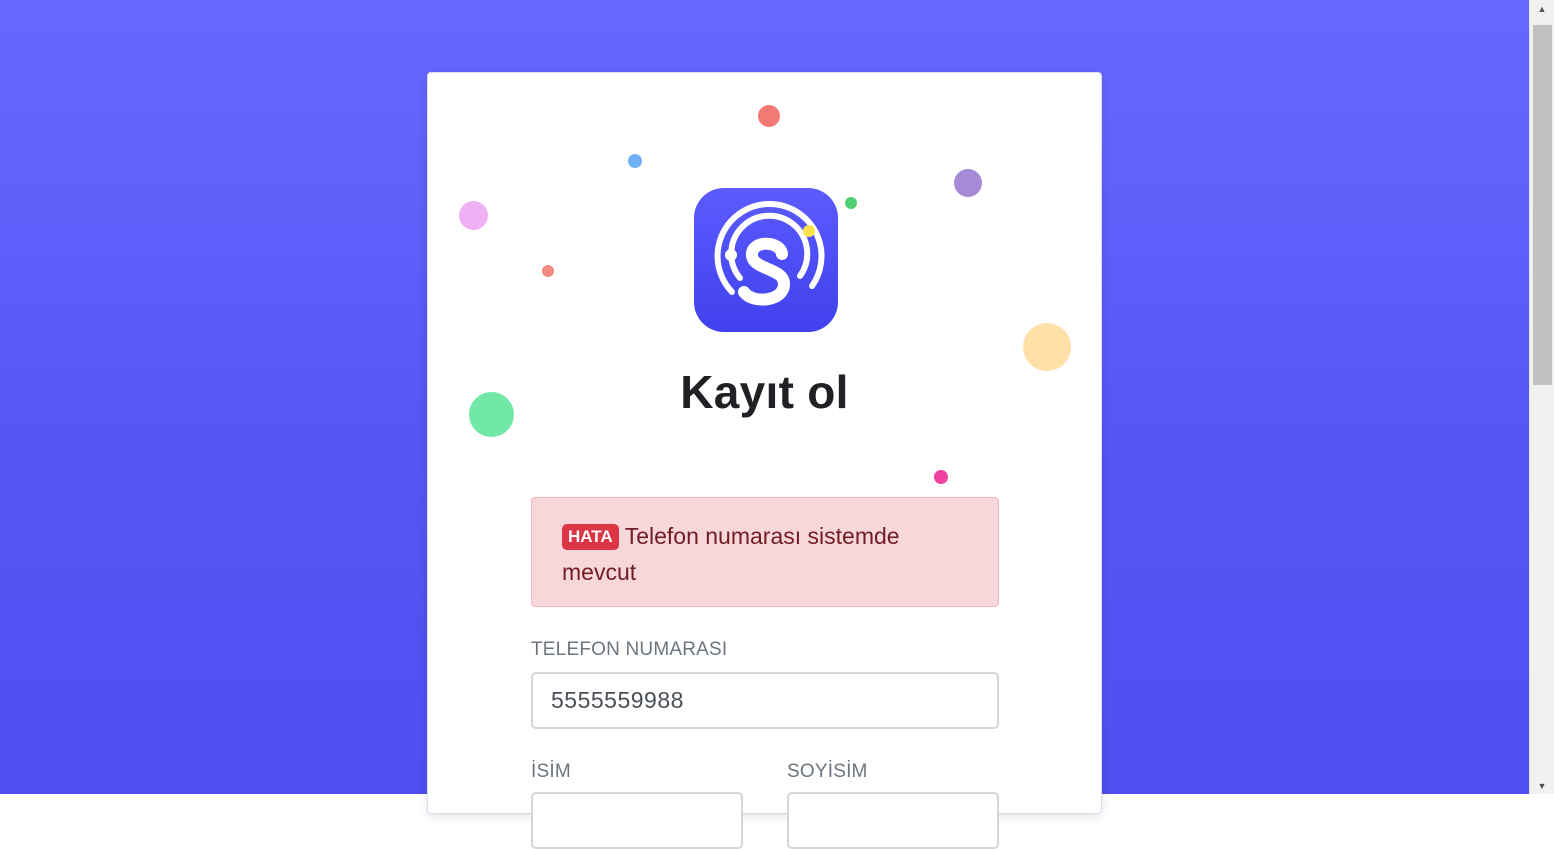  I want to click on phone-label: TELEFON NUMARASI, so click(629, 649).